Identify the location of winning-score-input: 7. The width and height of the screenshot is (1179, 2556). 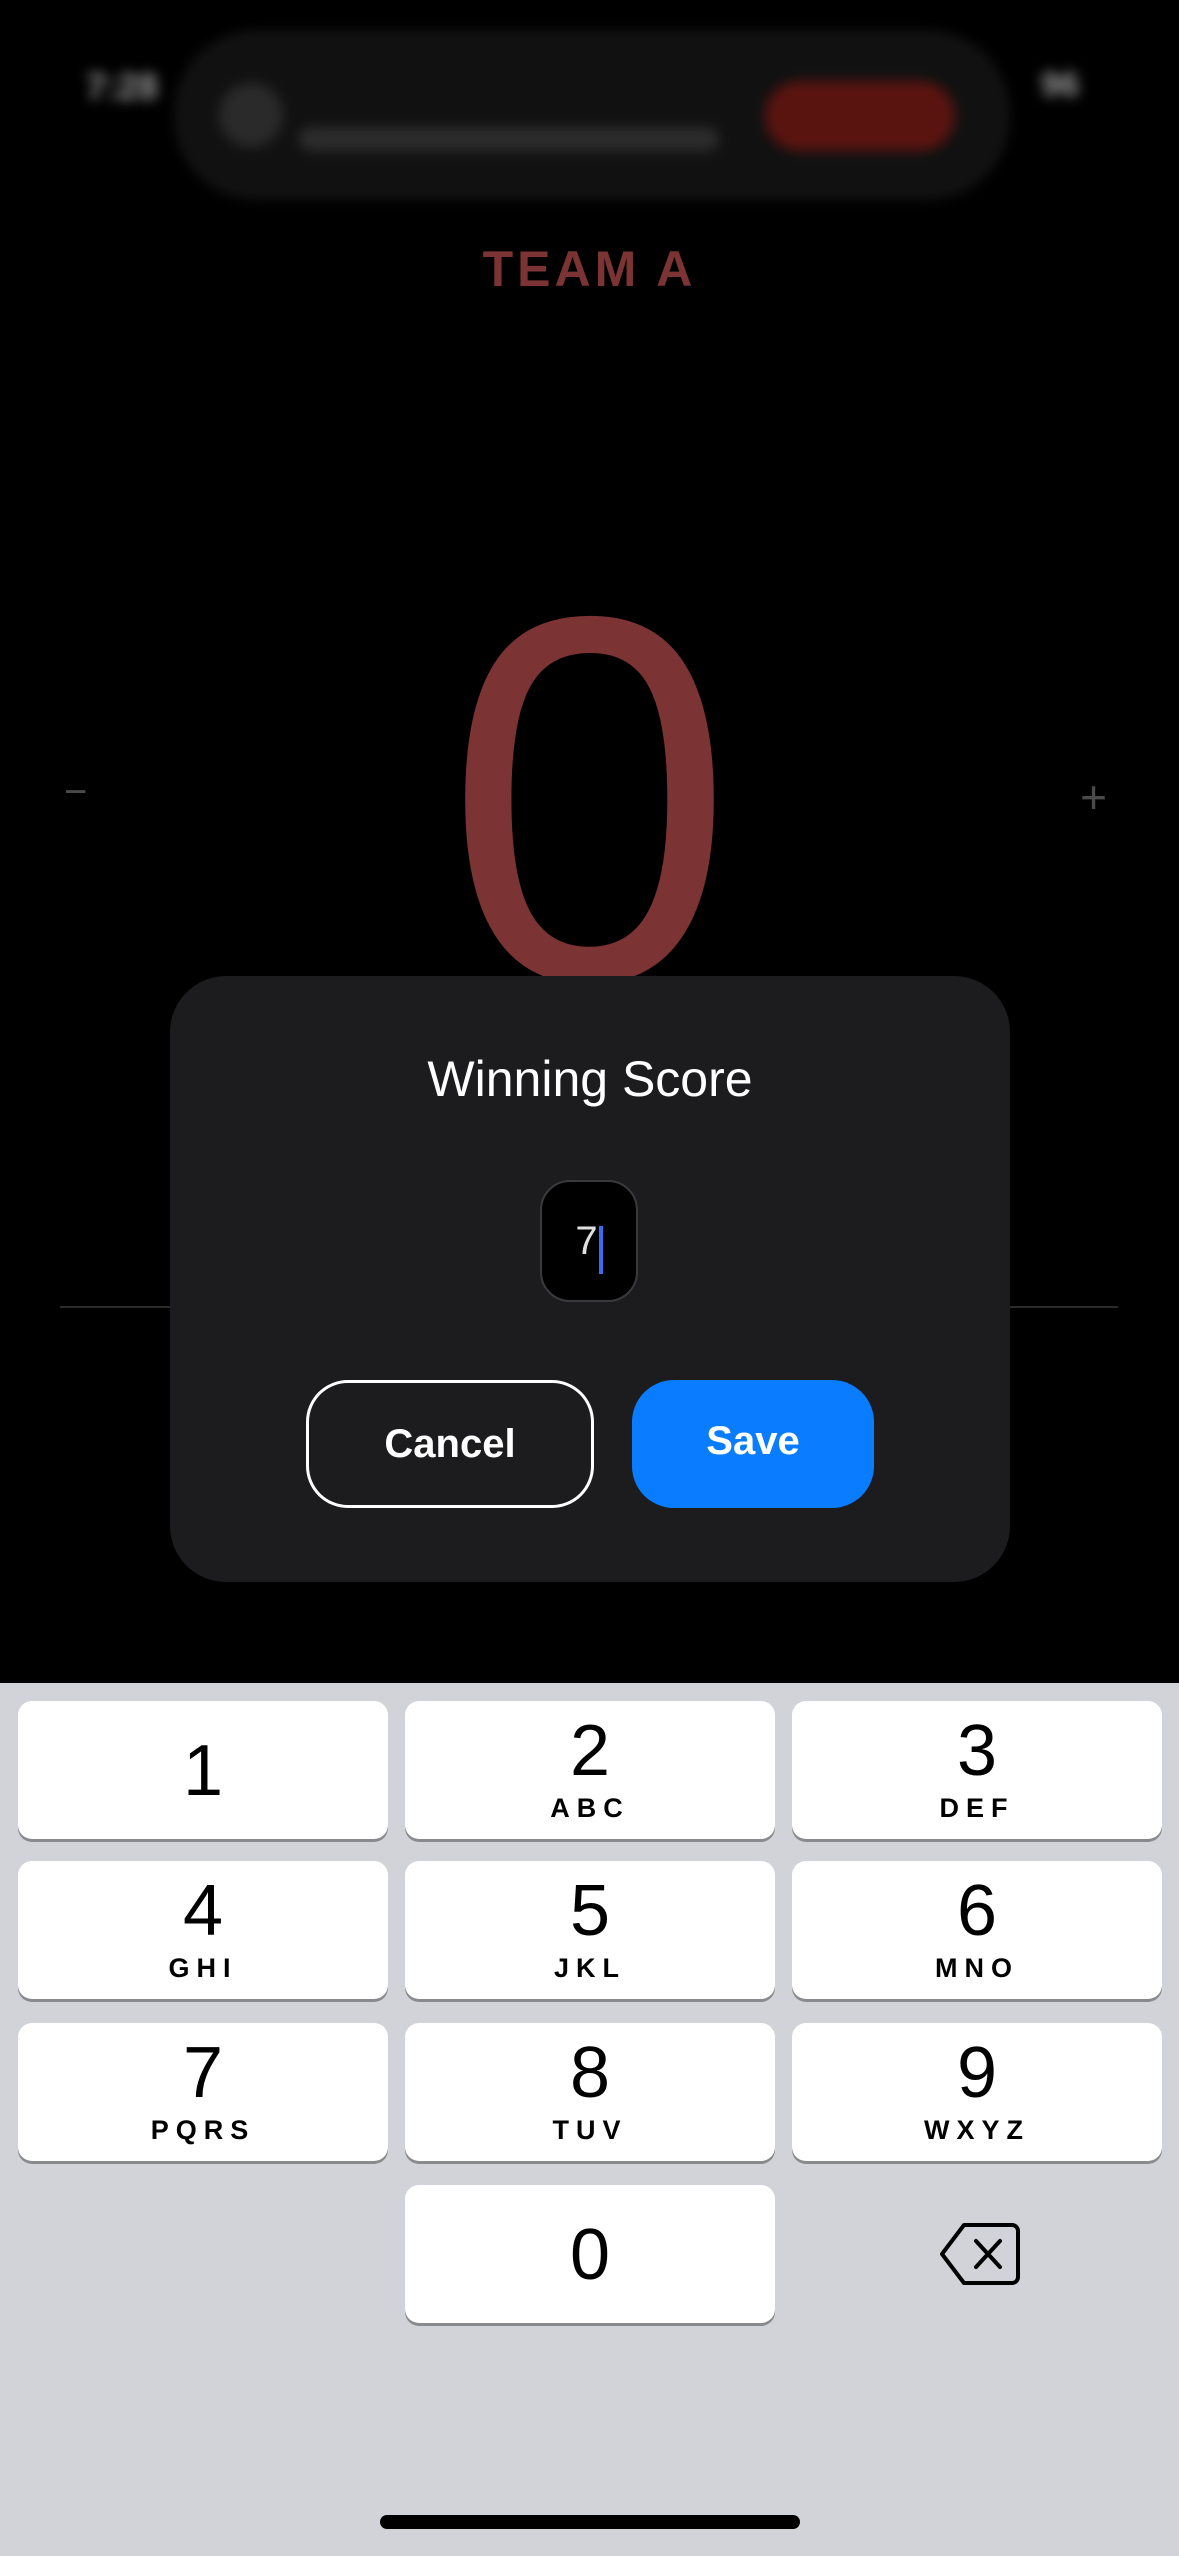
(589, 1241).